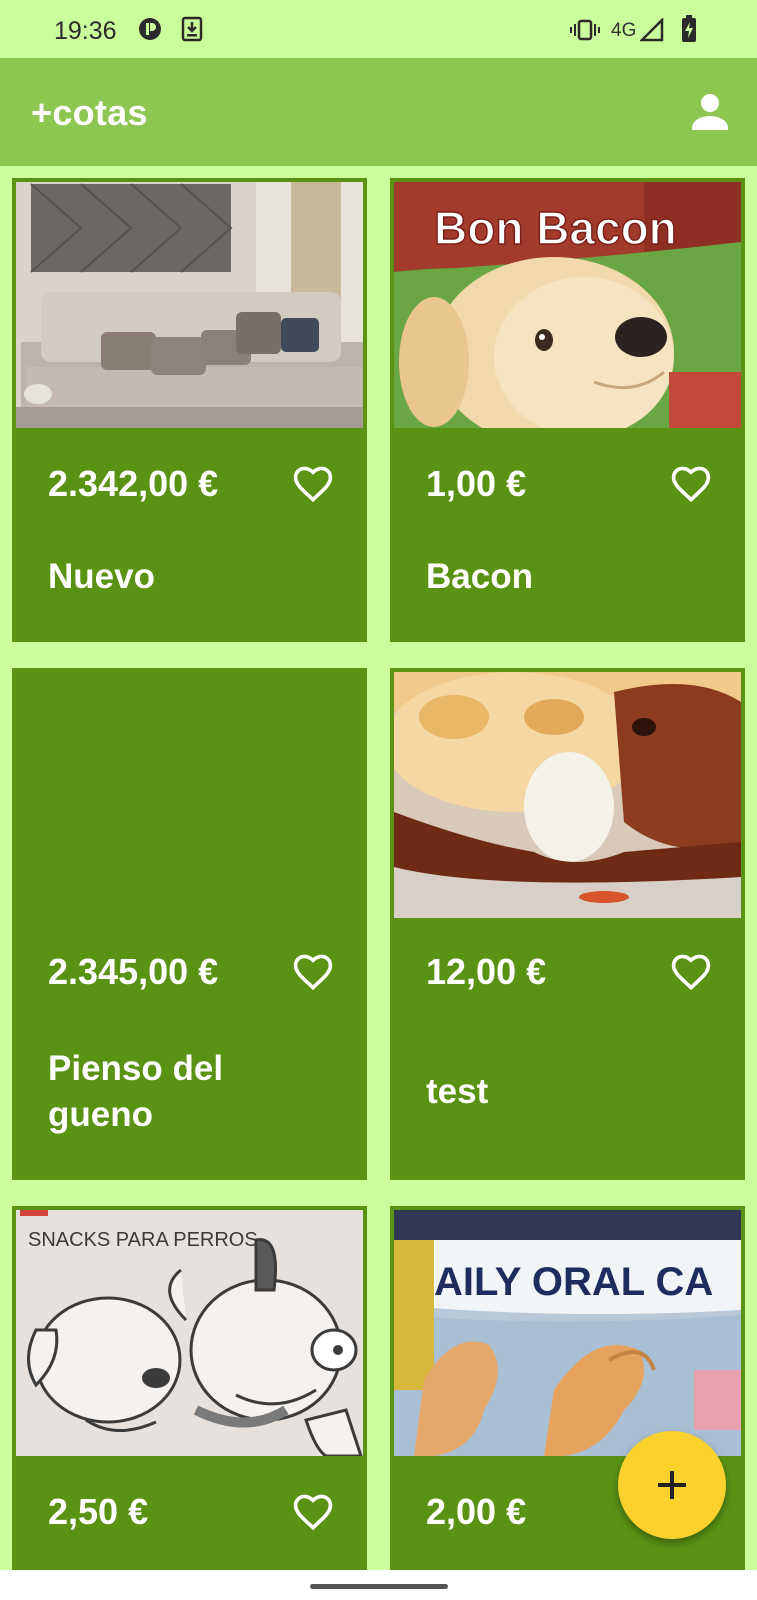  What do you see at coordinates (133, 483) in the screenshot?
I see `product-price: 2.342,00 €` at bounding box center [133, 483].